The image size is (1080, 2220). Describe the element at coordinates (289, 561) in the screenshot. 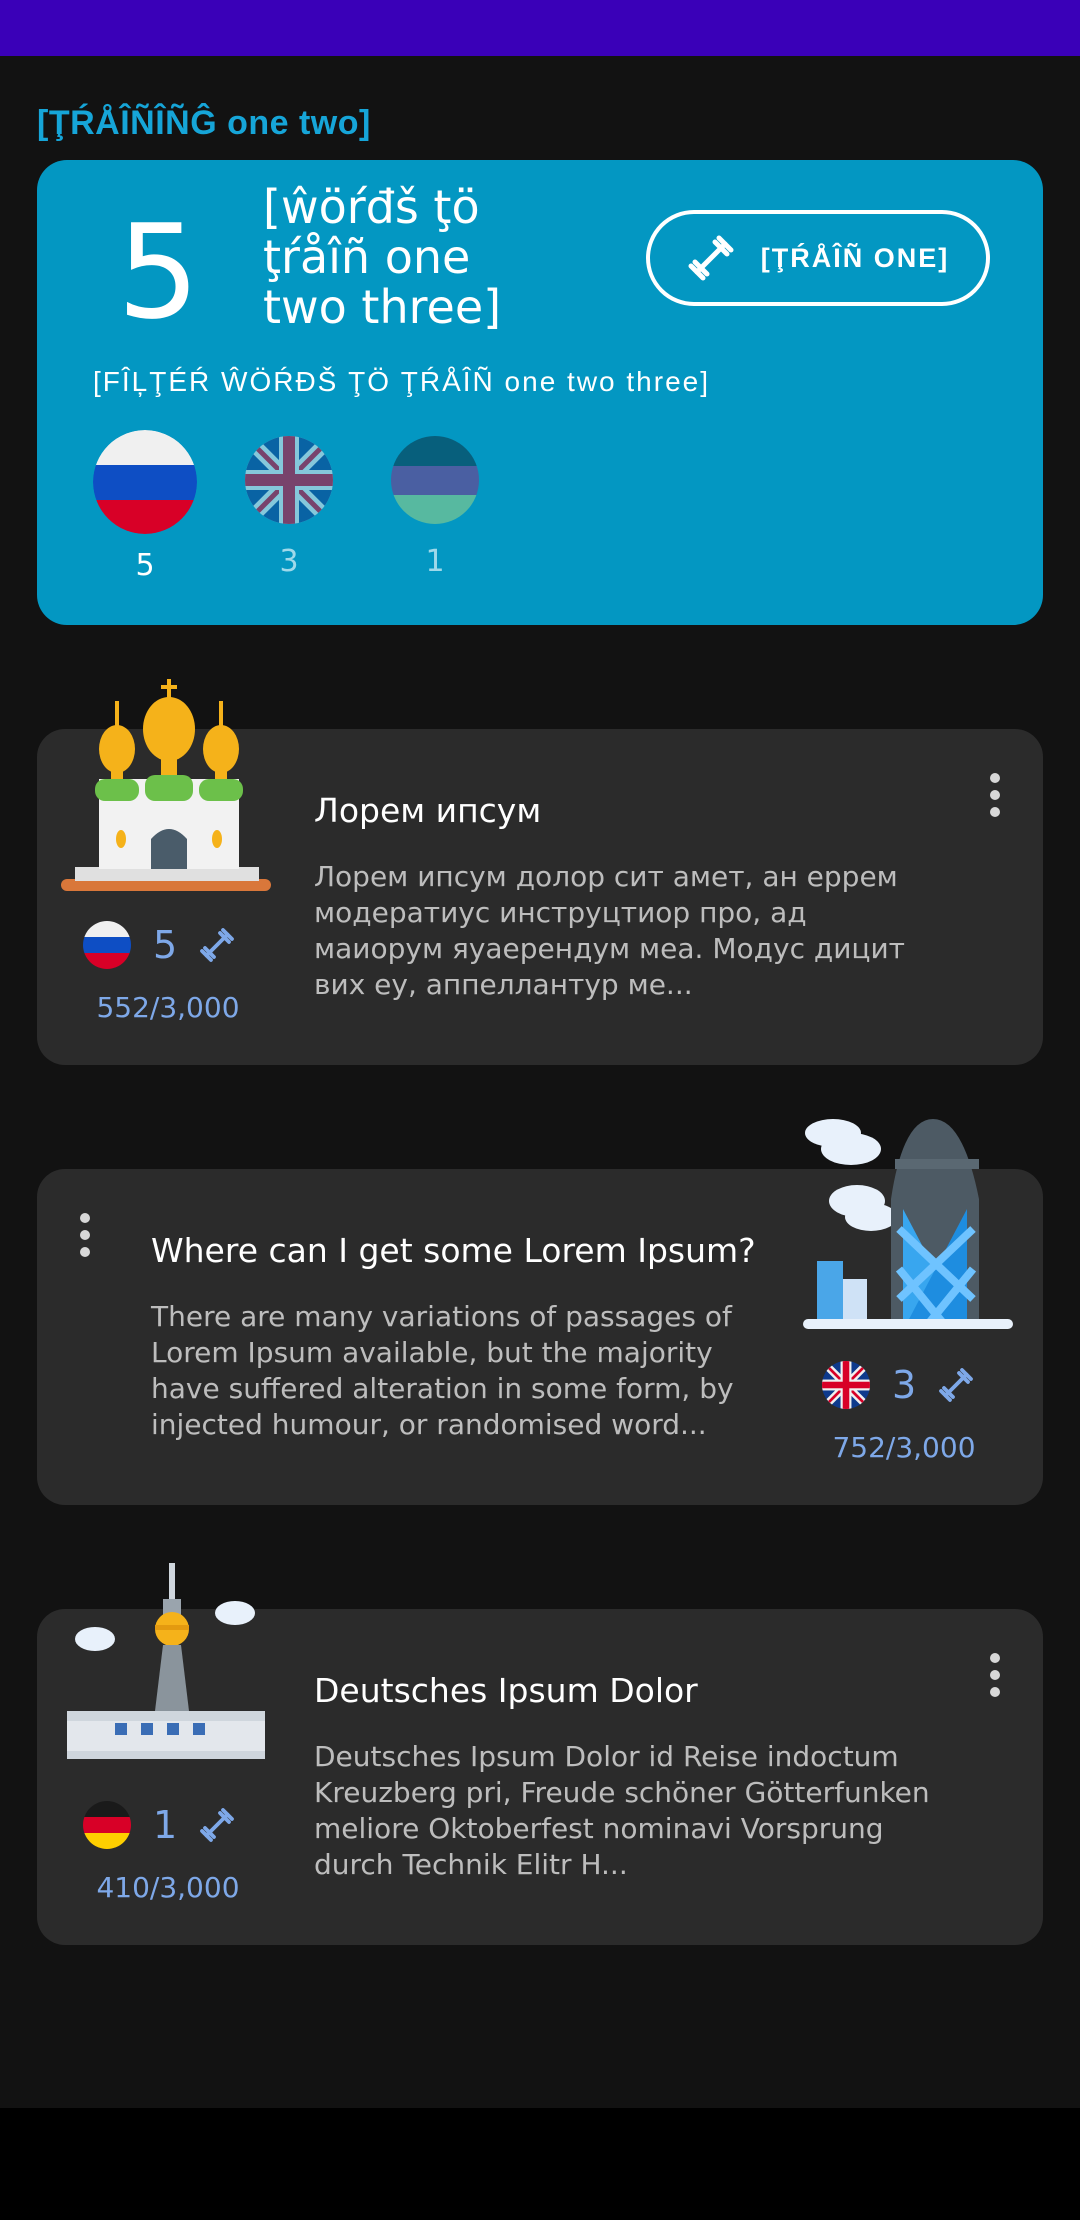

I see `language-count: 3` at that location.